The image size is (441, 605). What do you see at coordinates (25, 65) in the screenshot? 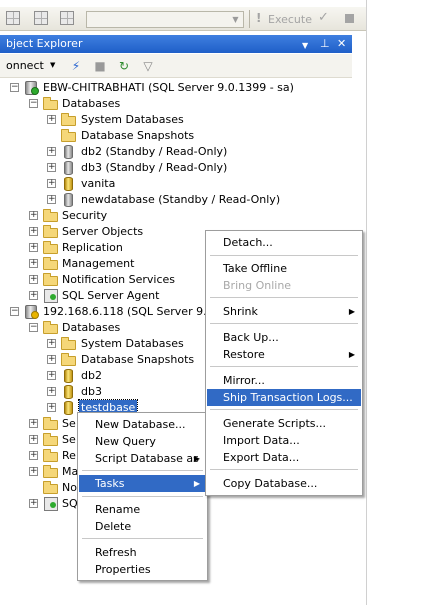
I see `connect-button: onnect` at bounding box center [25, 65].